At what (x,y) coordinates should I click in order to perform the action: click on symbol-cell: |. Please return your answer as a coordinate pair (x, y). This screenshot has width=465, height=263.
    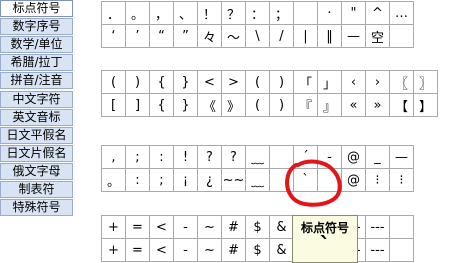
    Looking at the image, I should click on (305, 36).